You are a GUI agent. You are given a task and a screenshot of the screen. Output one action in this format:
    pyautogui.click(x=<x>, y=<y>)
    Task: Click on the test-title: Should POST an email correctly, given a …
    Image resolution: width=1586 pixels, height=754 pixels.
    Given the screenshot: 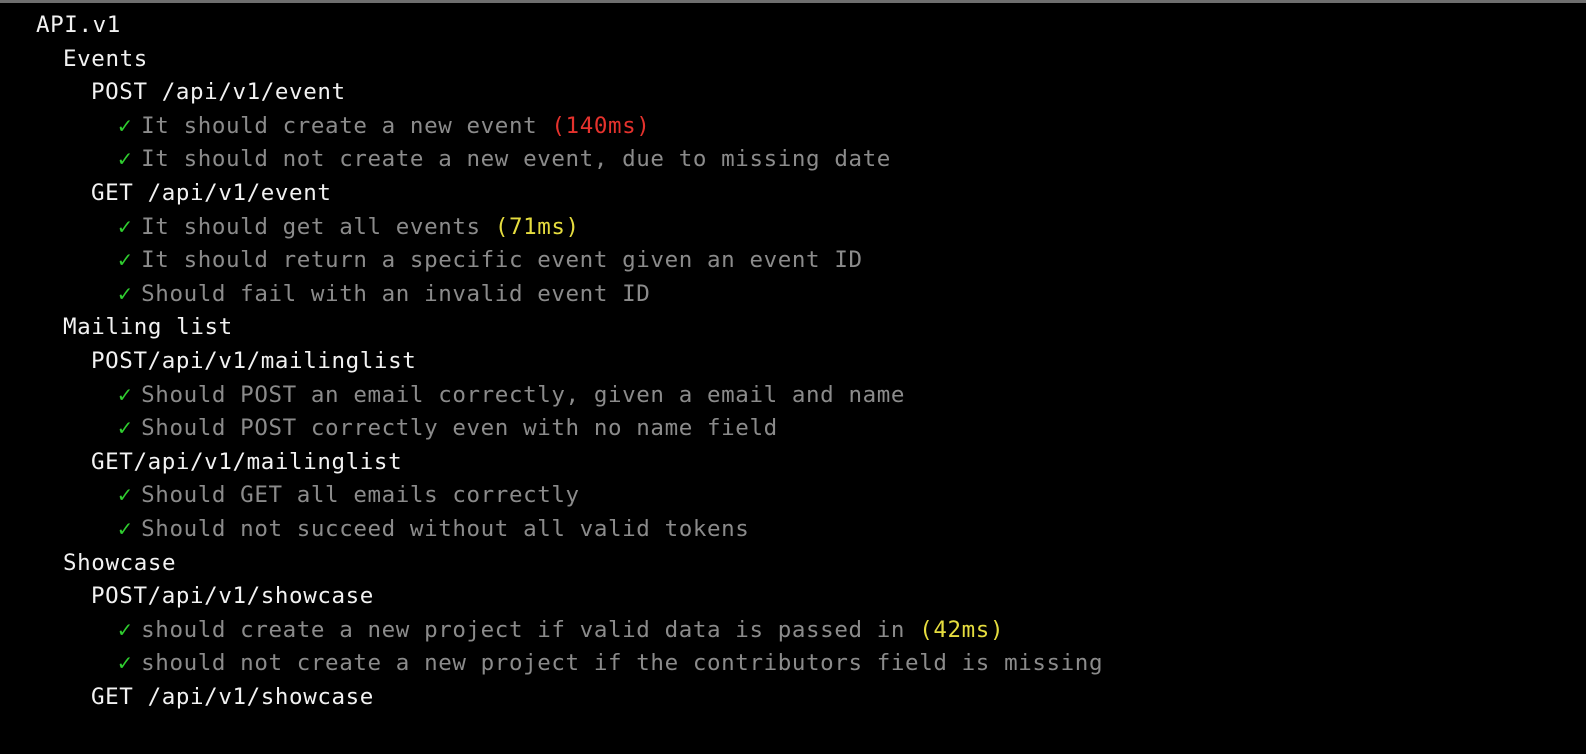 What is the action you would take?
    pyautogui.click(x=523, y=394)
    